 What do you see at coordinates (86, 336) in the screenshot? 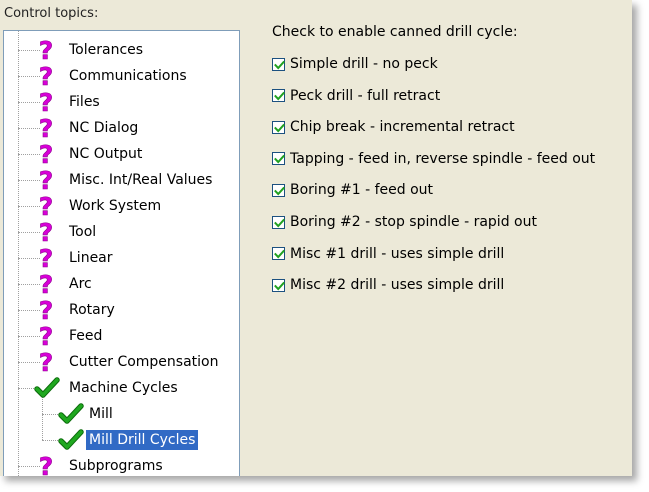
I see `tree-item-label: Feed` at bounding box center [86, 336].